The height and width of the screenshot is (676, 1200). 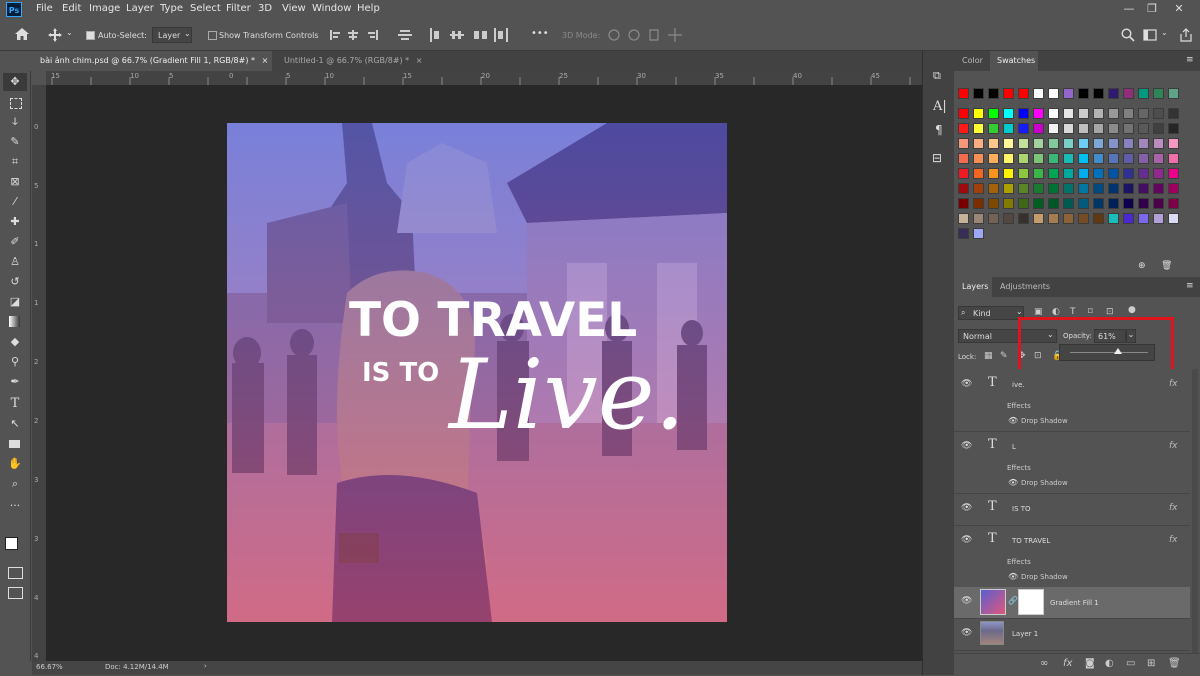 I want to click on paragraph-panel-icon: ¶, so click(x=939, y=130).